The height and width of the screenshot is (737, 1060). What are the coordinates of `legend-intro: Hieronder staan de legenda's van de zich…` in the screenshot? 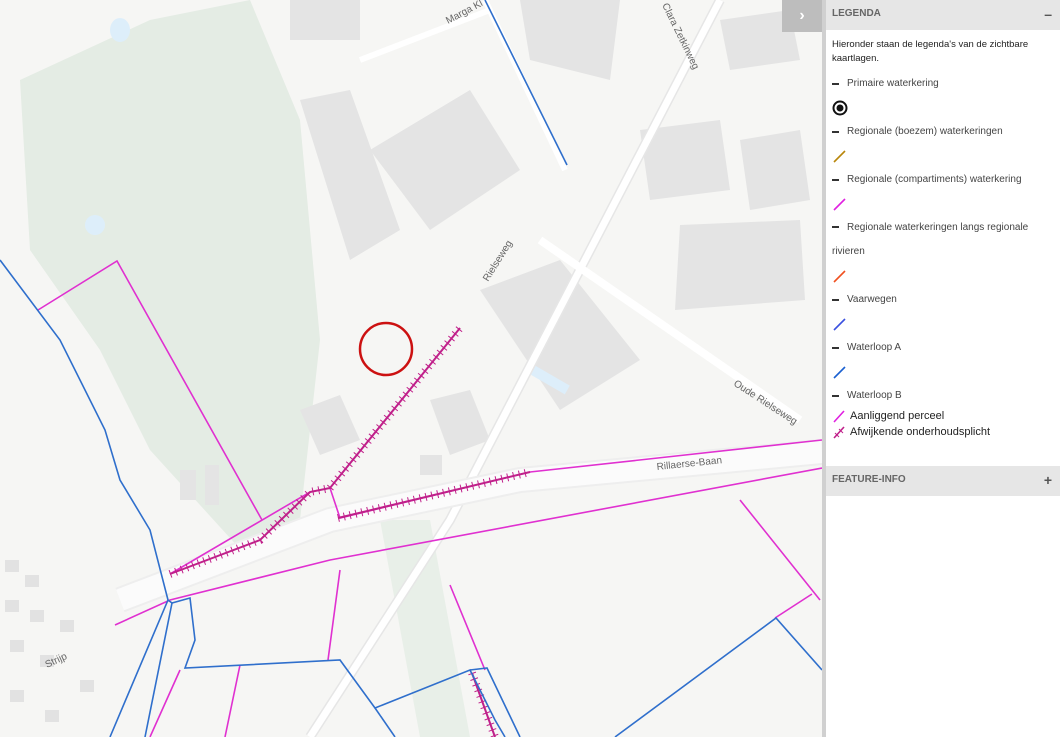 It's located at (930, 51).